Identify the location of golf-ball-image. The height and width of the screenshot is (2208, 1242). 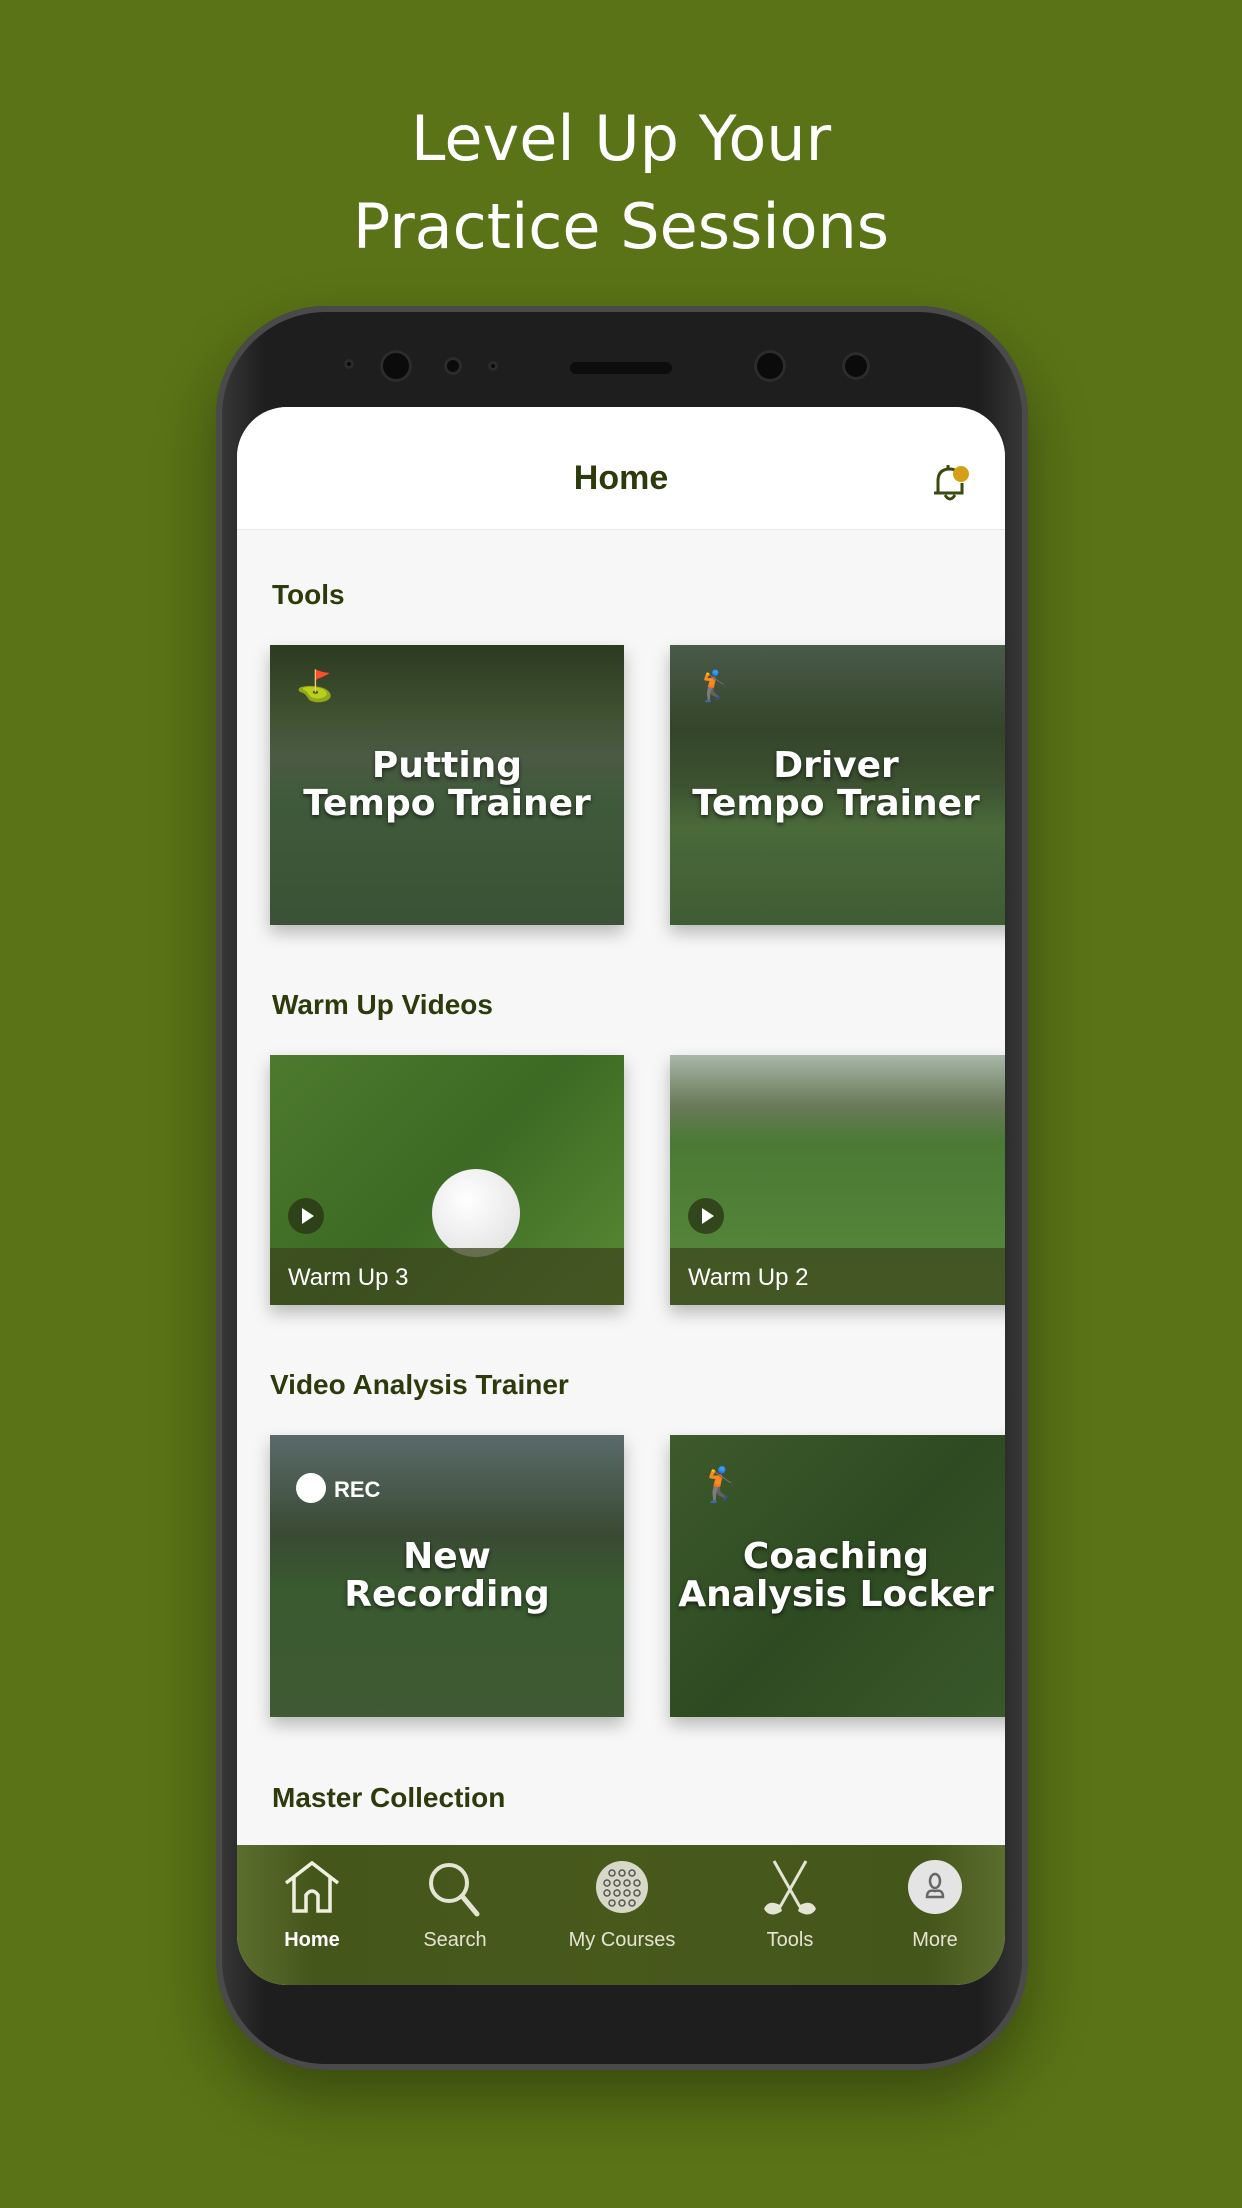
(476, 1213).